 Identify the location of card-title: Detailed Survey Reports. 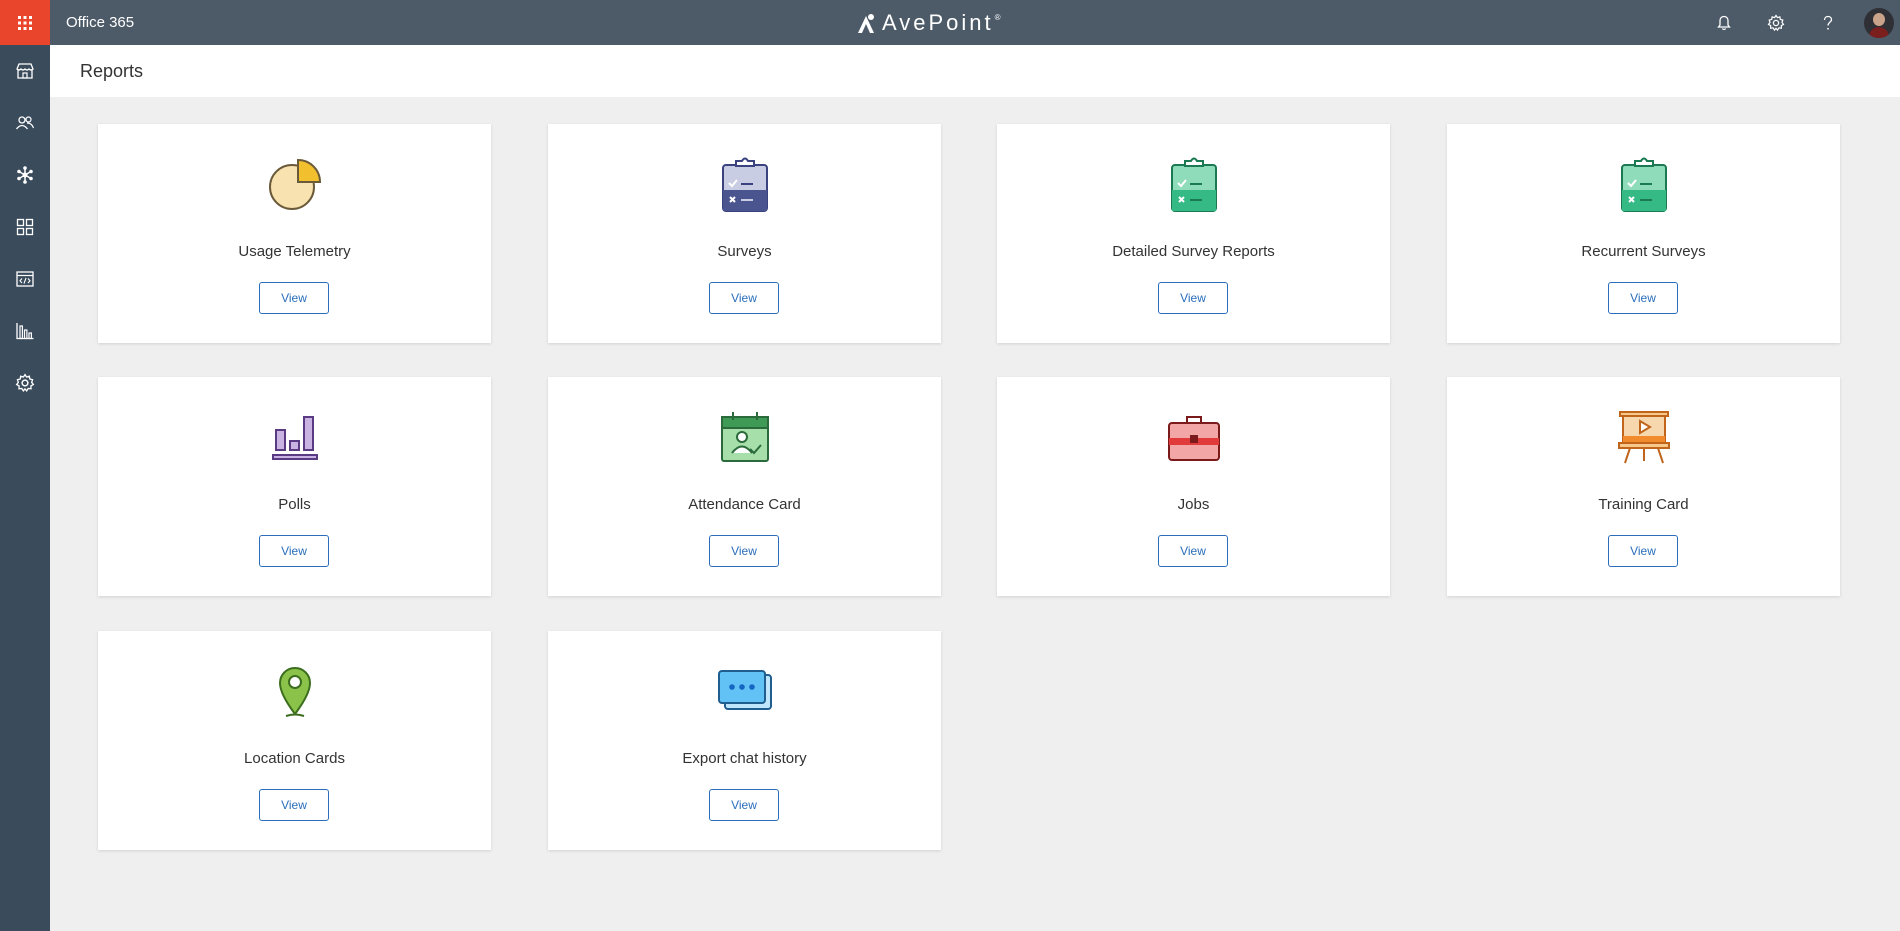
(1193, 251).